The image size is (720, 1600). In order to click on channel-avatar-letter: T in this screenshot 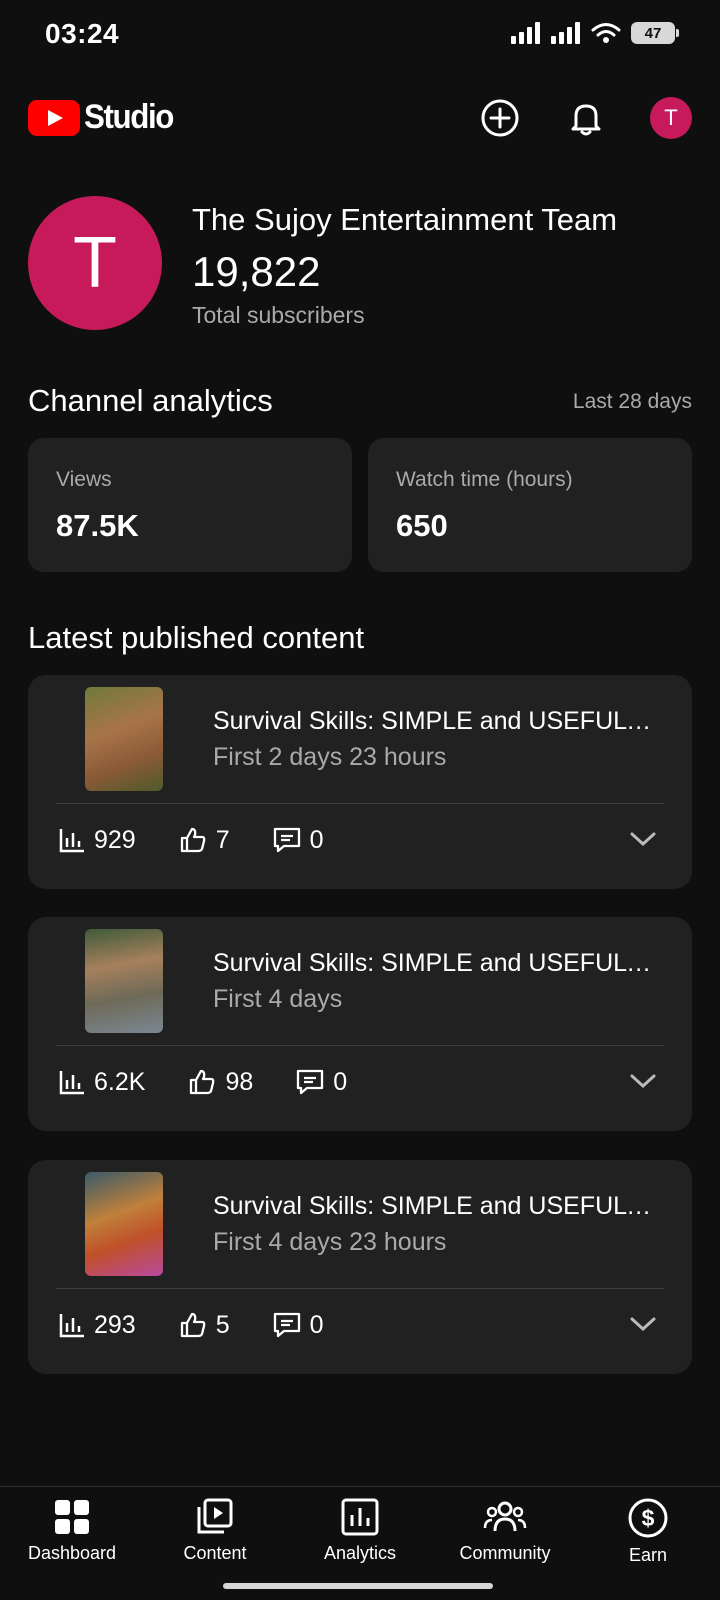, I will do `click(95, 263)`.